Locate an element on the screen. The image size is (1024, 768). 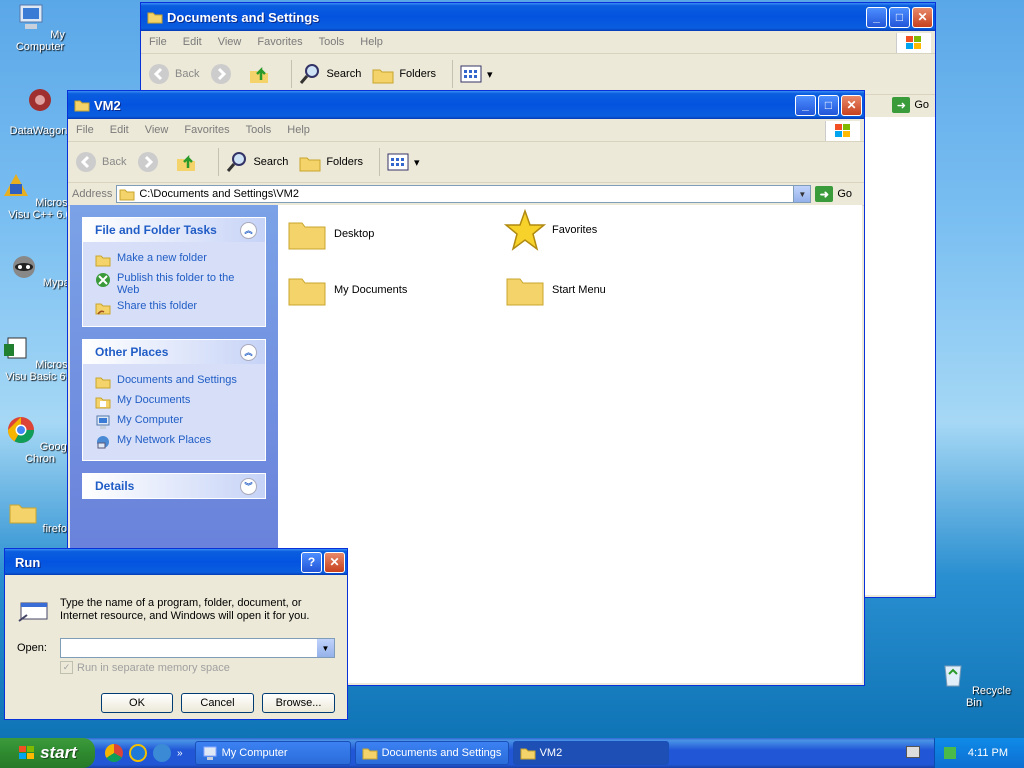
views-icon is located at coordinates (398, 162).